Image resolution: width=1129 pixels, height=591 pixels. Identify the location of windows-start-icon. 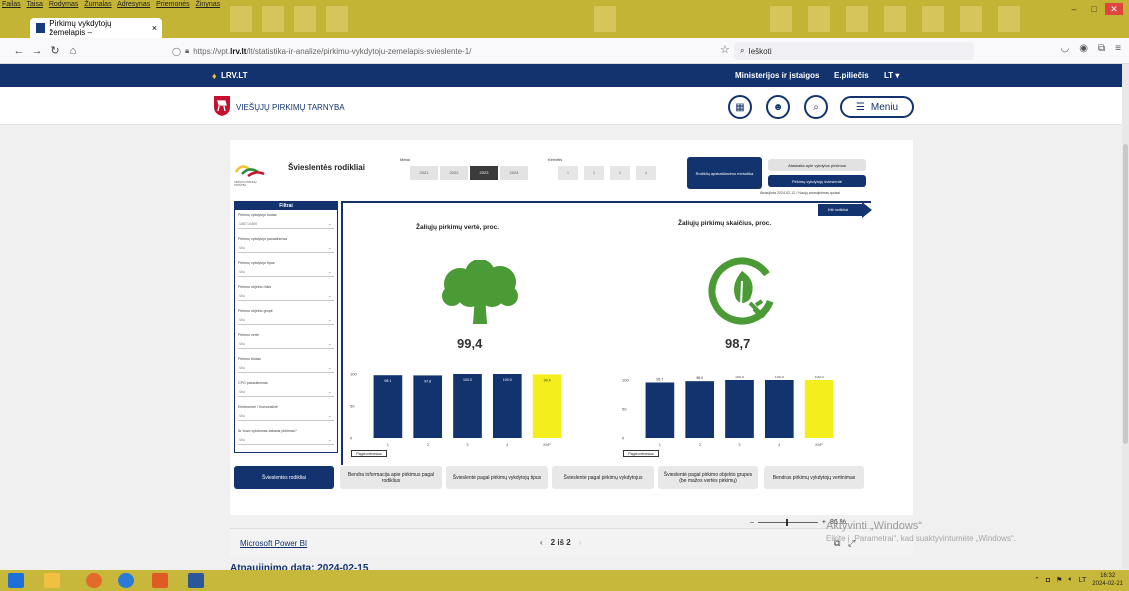
(16, 580).